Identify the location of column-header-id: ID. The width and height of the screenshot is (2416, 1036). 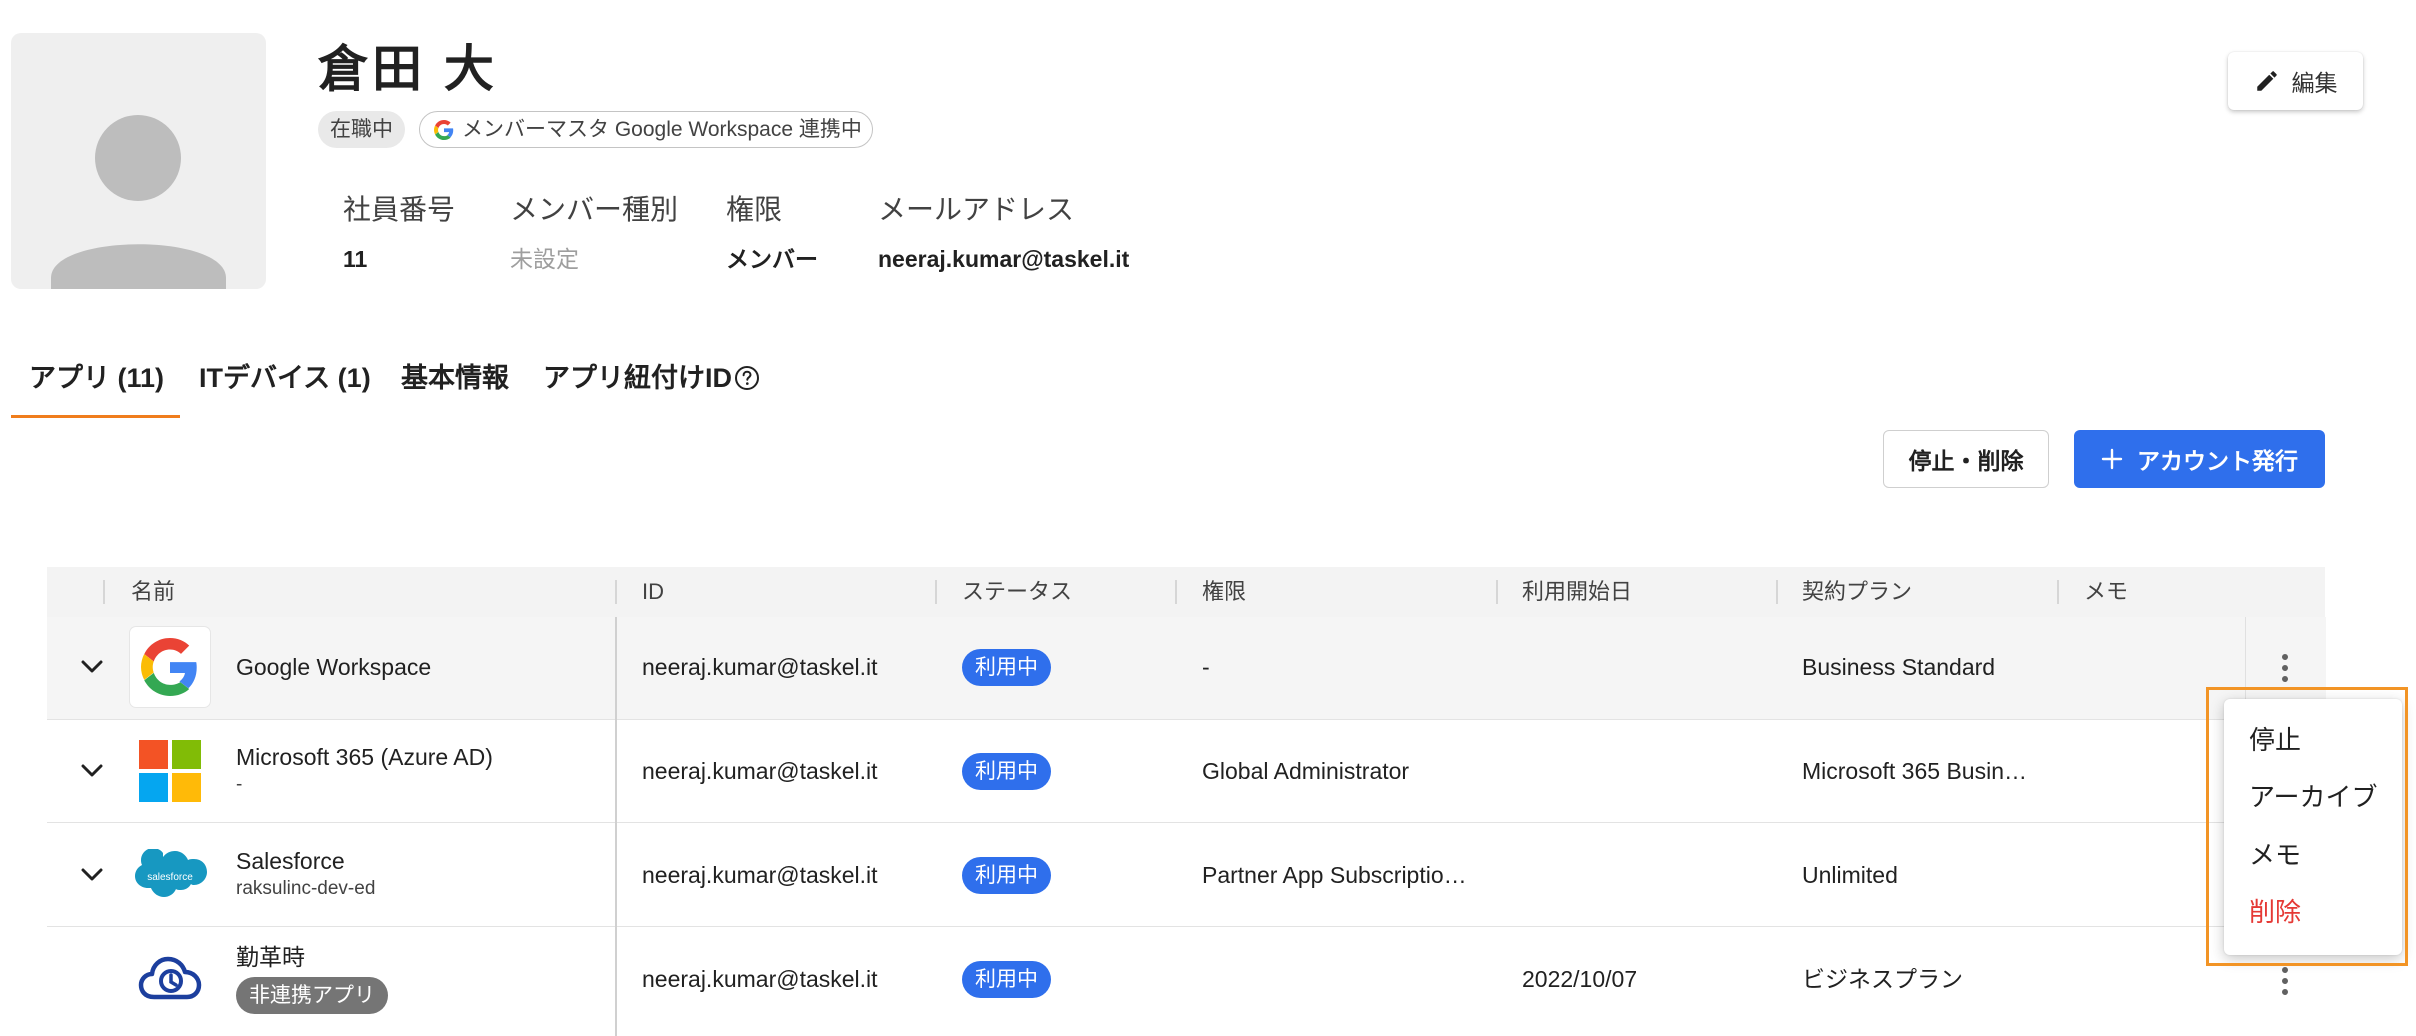
(653, 592).